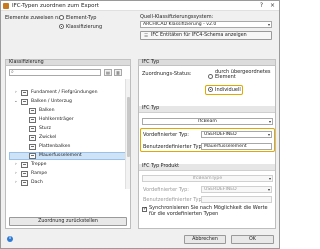 The width and height of the screenshot is (320, 249). Describe the element at coordinates (236, 146) in the screenshot. I see `userdefined-type-input: Mauerfusselement` at that location.